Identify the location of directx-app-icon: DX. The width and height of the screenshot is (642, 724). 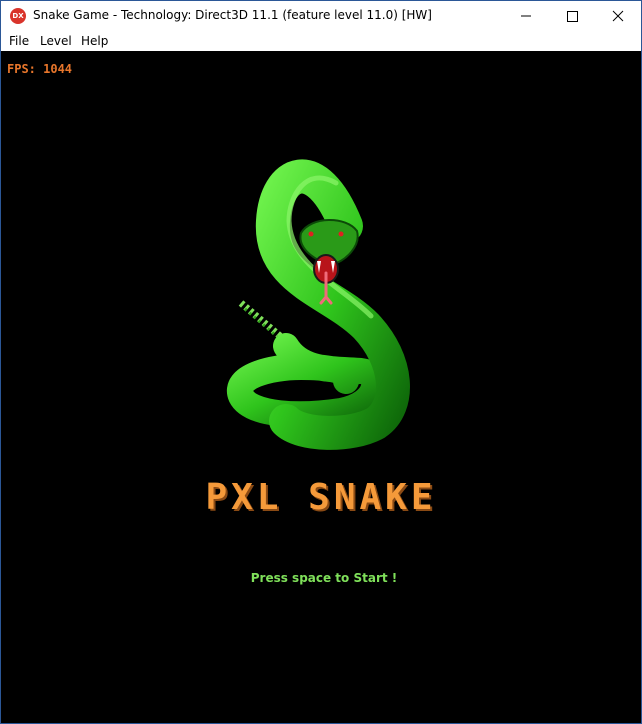
(18, 16).